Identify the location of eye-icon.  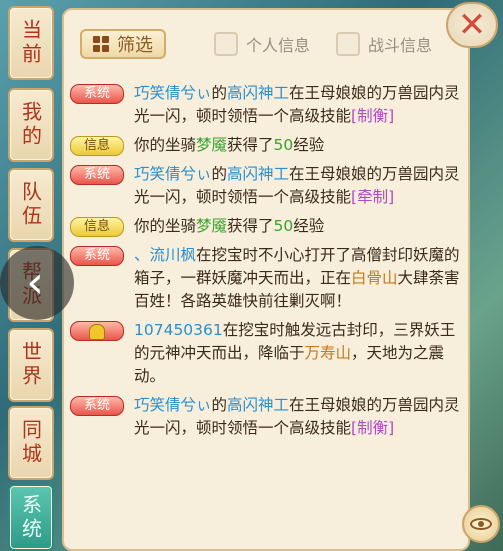
(481, 524).